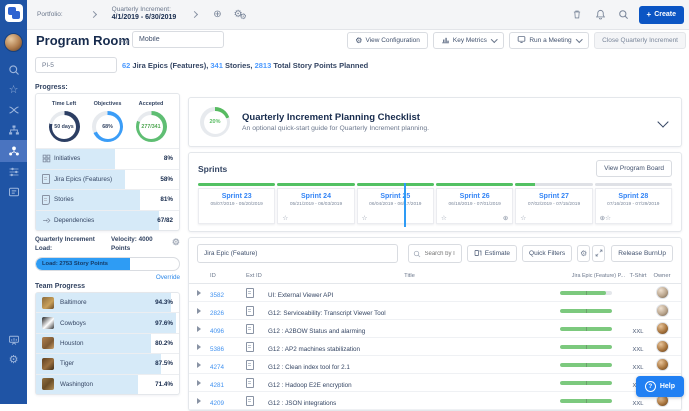 This screenshot has height=411, width=689. I want to click on table-row: 3582 UI: External Viewer API, so click(435, 293).